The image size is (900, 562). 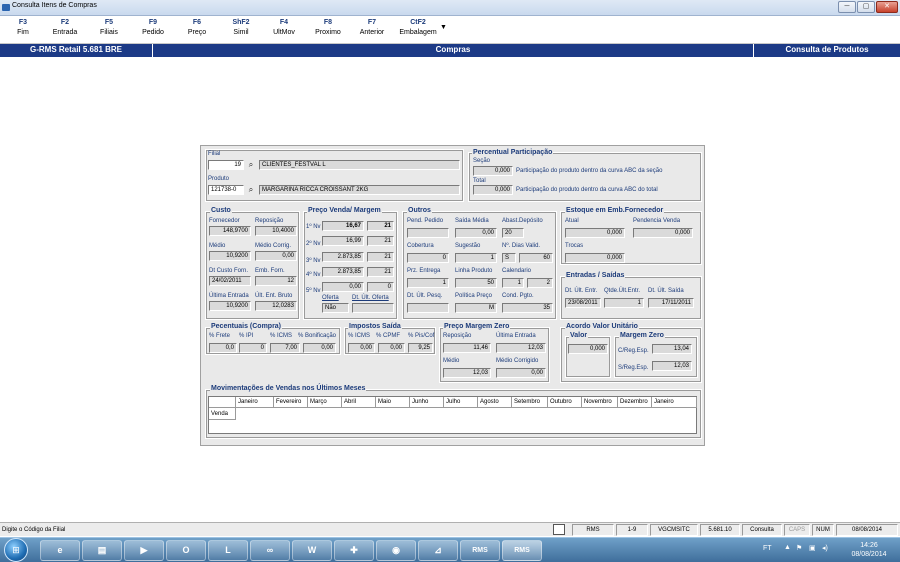 What do you see at coordinates (847, 7) in the screenshot?
I see `minimize-button: ─` at bounding box center [847, 7].